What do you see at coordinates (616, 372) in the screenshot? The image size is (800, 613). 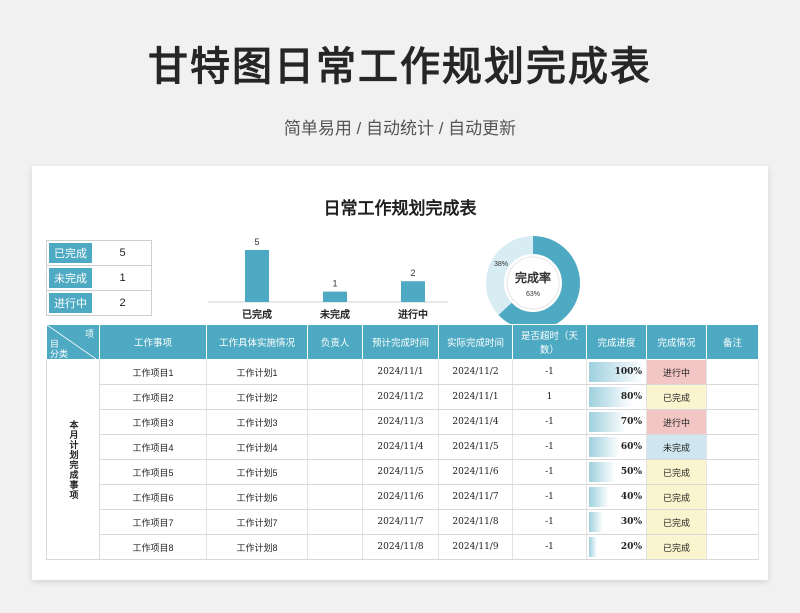 I see `progress-cell: 100%` at bounding box center [616, 372].